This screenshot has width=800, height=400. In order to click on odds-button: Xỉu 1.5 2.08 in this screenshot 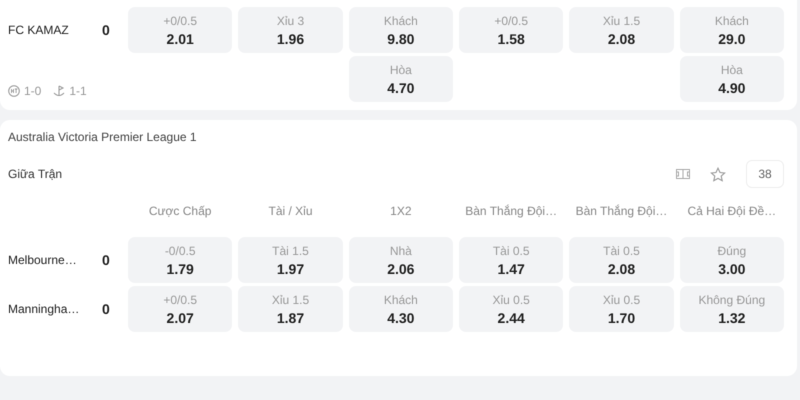, I will do `click(621, 30)`.